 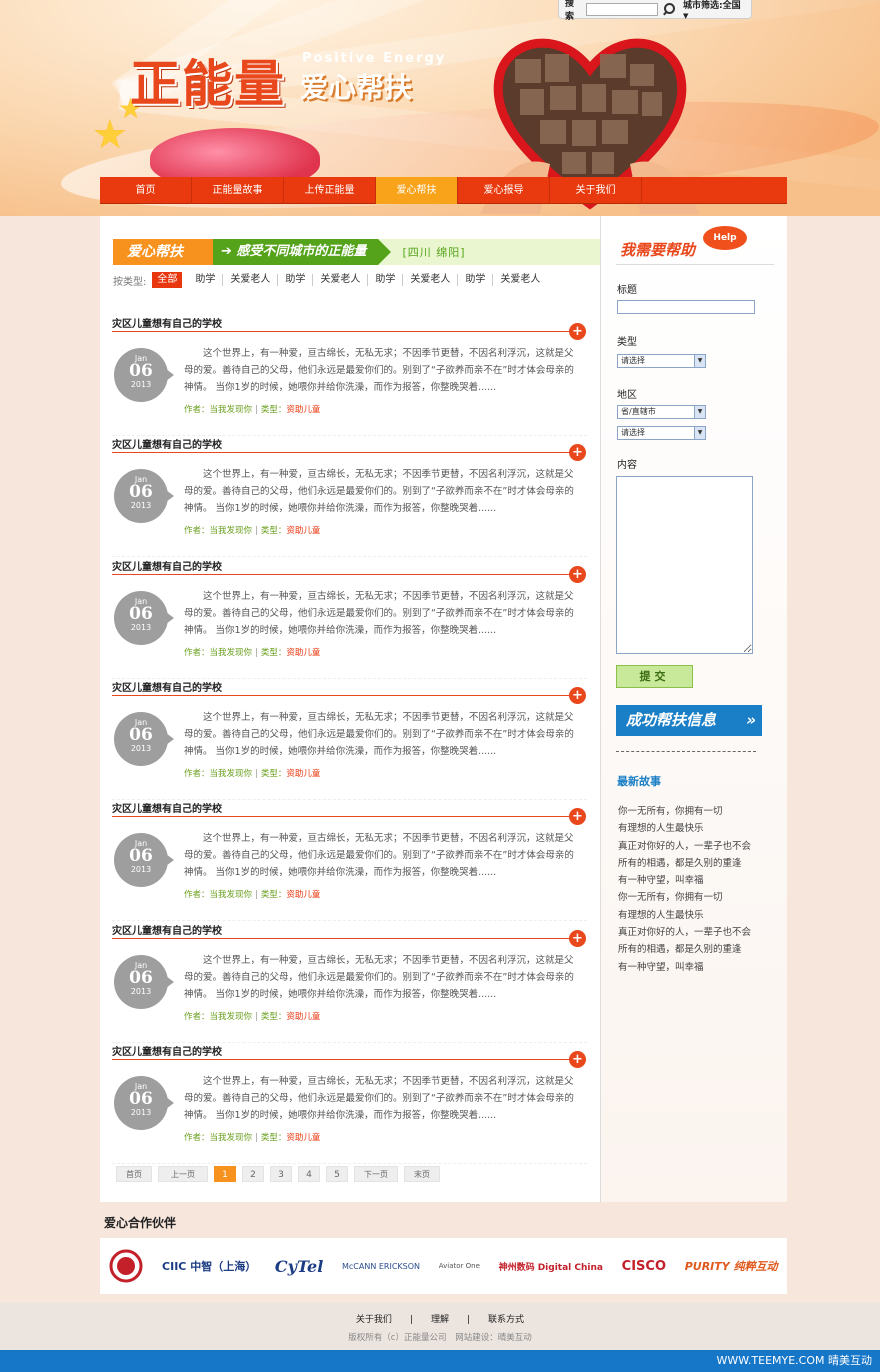 What do you see at coordinates (376, 1174) in the screenshot?
I see `page-next: 下一页` at bounding box center [376, 1174].